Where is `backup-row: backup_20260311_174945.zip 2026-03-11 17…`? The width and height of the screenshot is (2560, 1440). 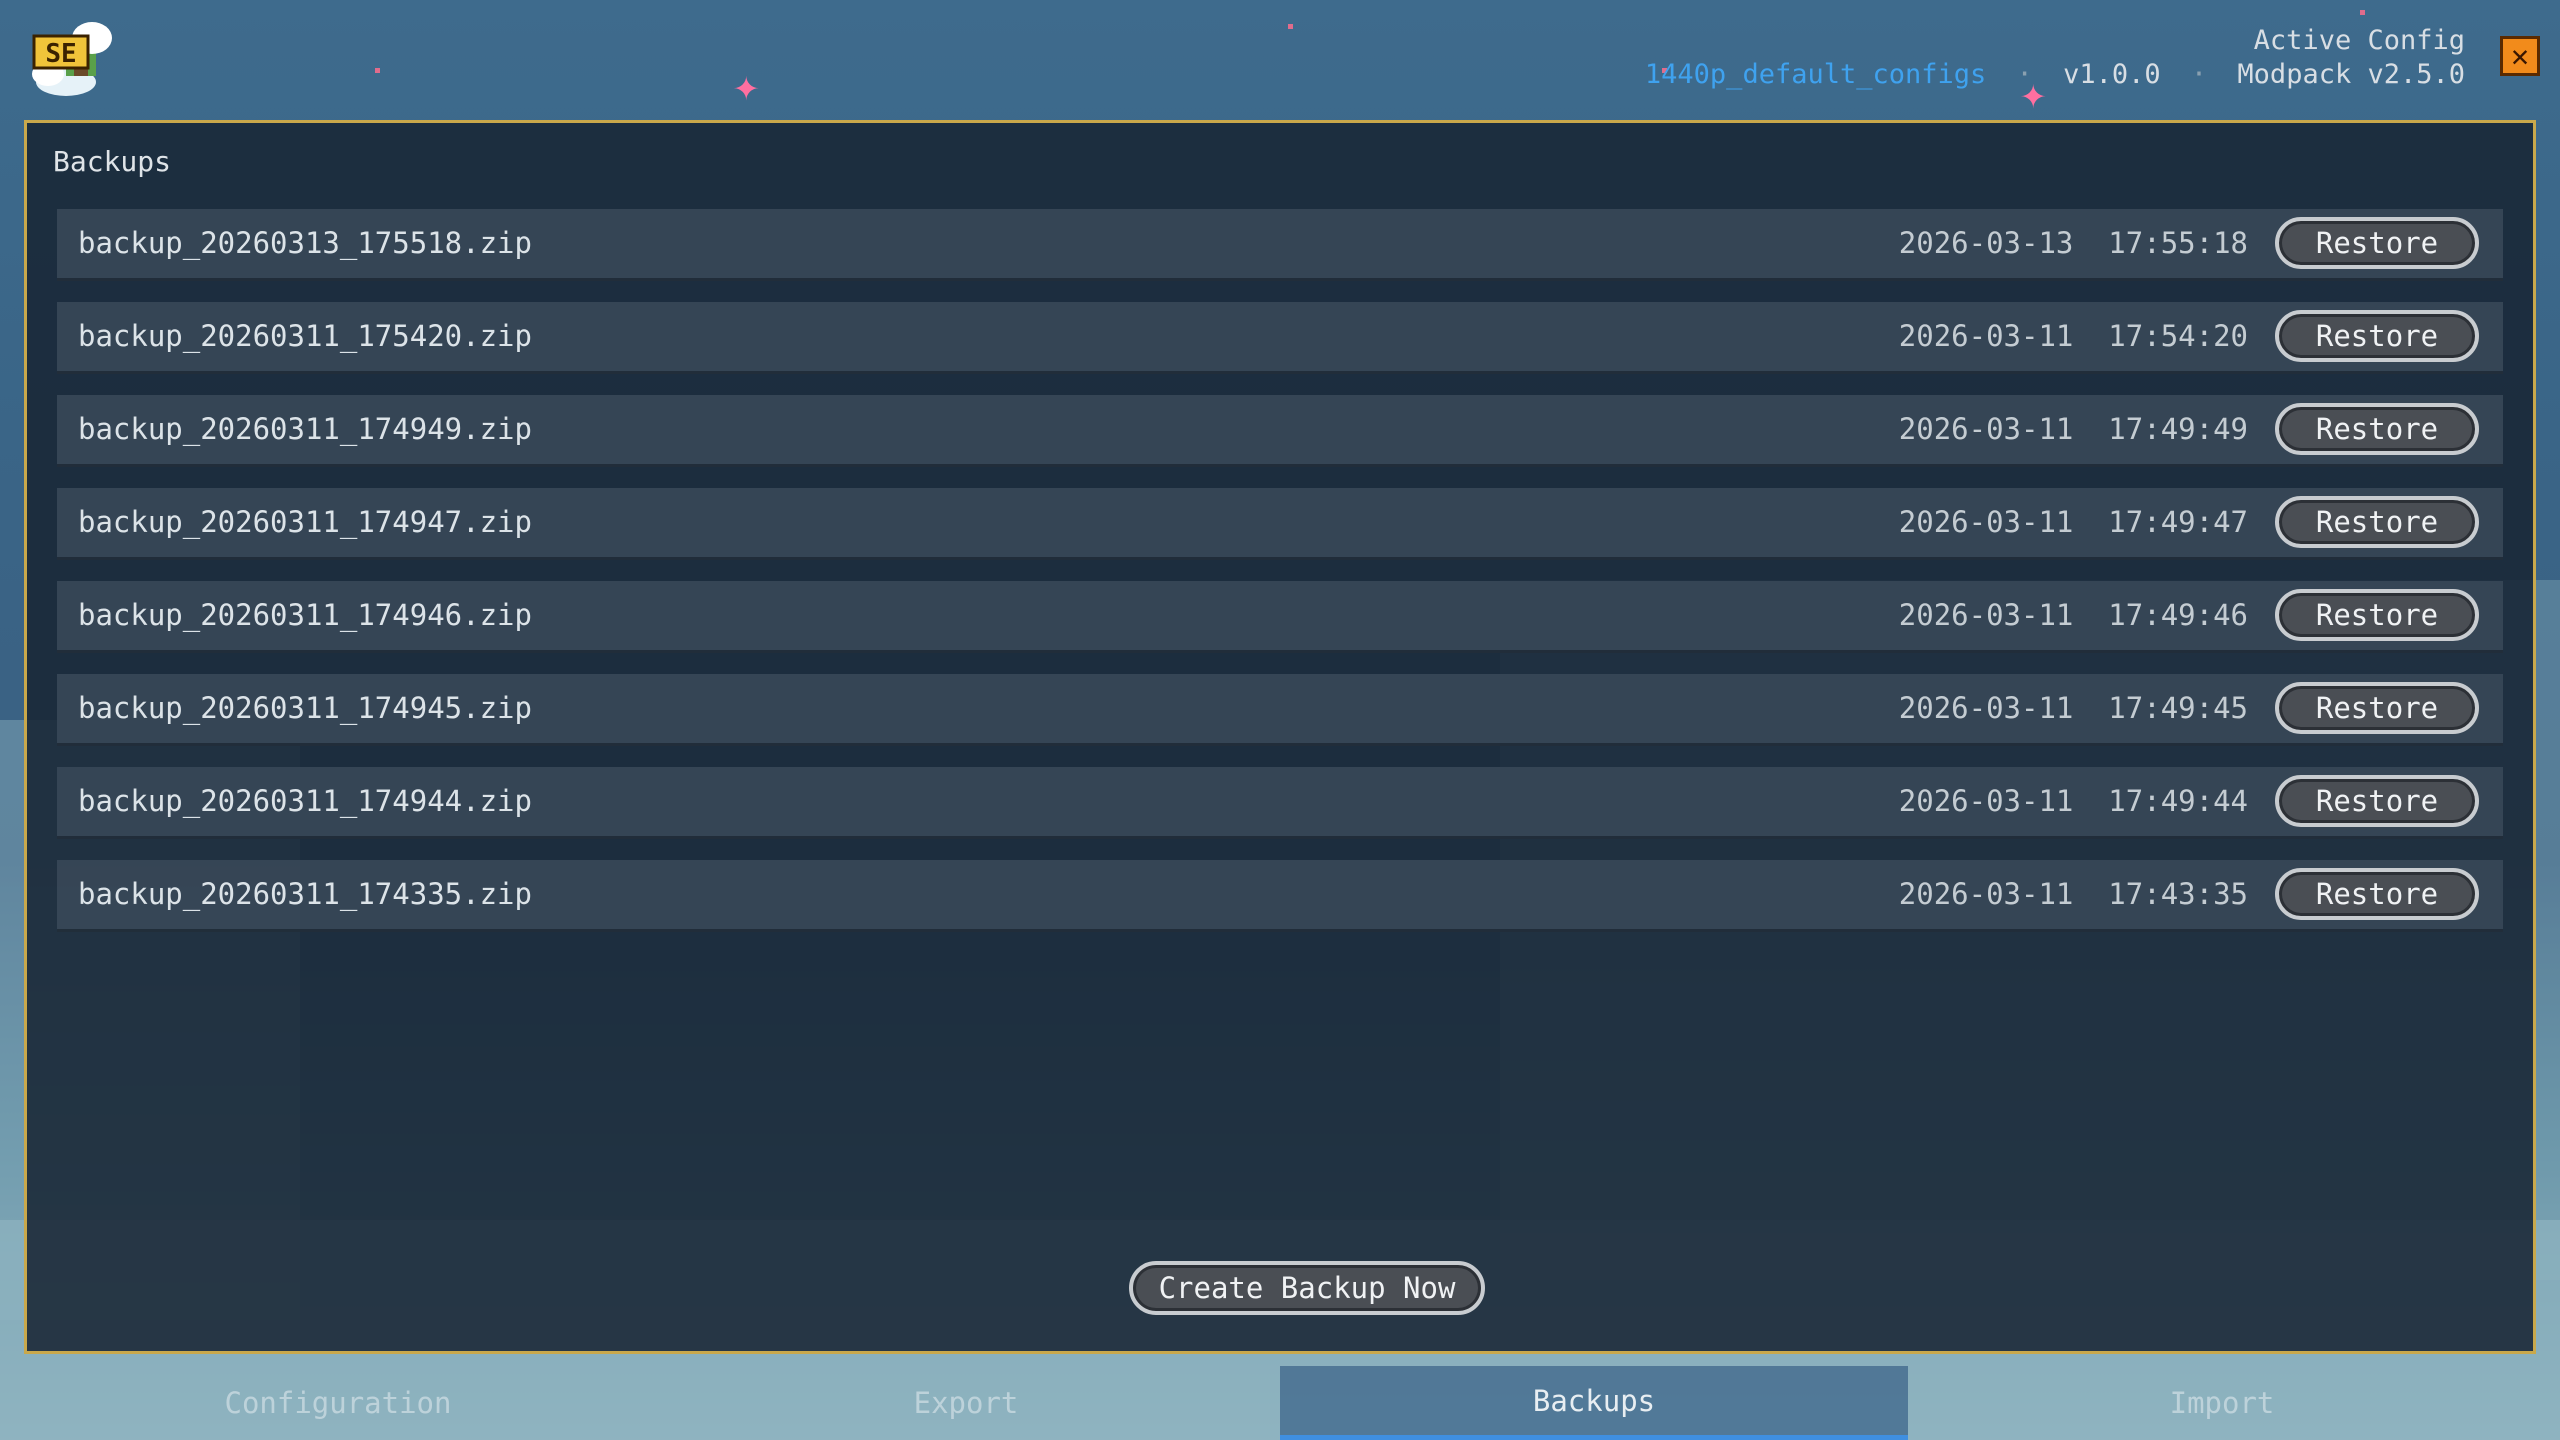
backup-row: backup_20260311_174945.zip 2026-03-11 17… is located at coordinates (1280, 710).